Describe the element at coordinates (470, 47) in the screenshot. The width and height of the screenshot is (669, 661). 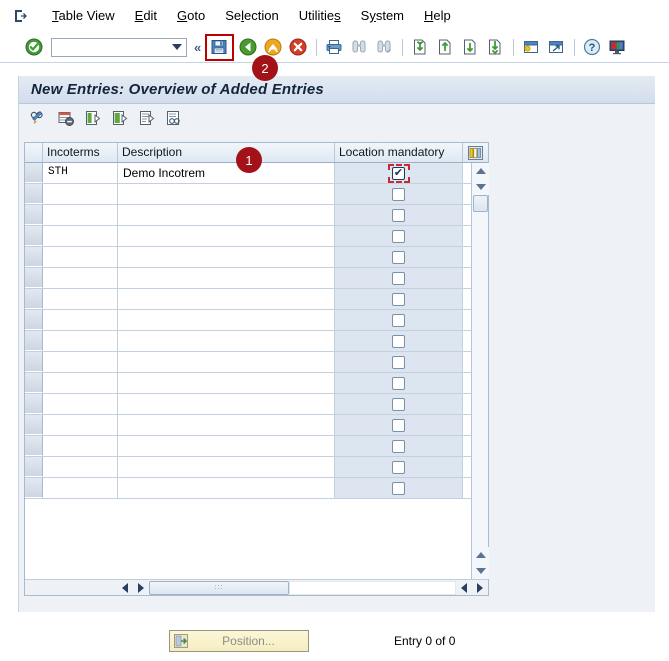
I see `next-page-icon` at that location.